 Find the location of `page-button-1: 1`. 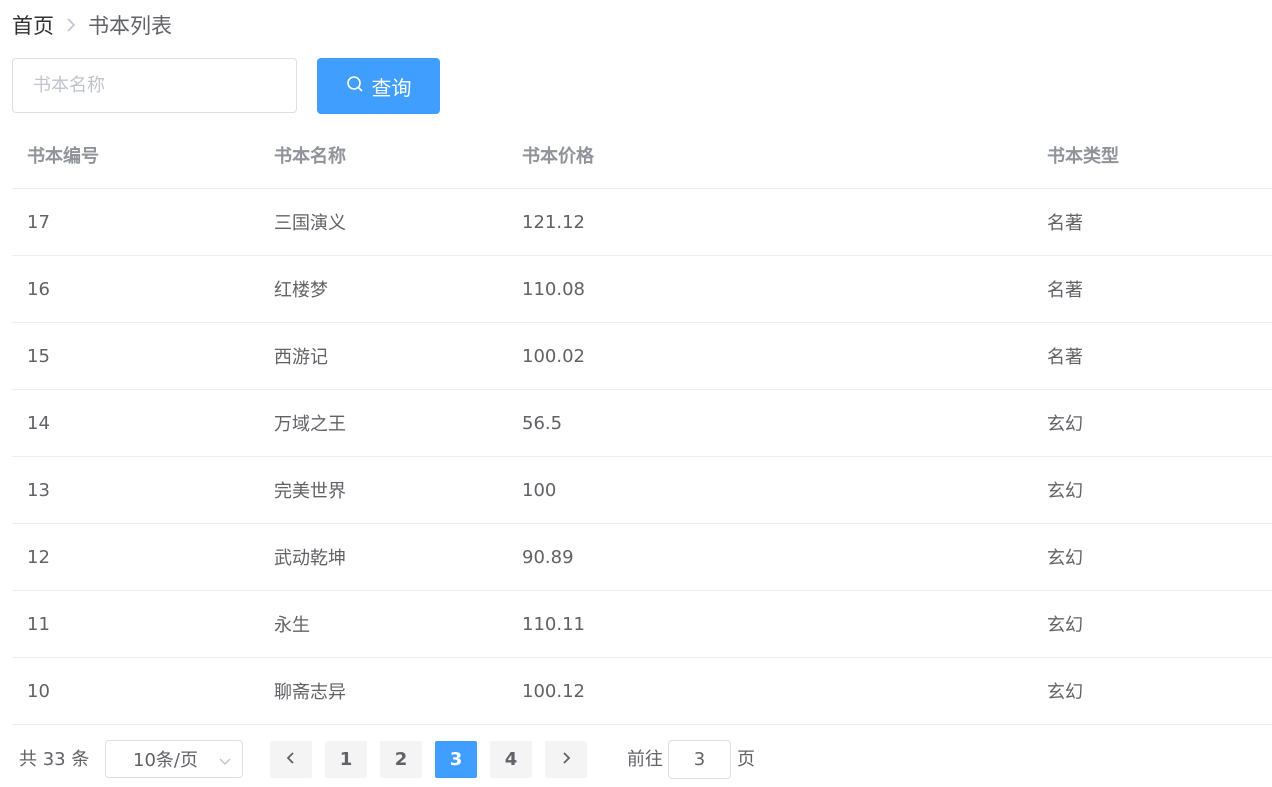

page-button-1: 1 is located at coordinates (346, 759).